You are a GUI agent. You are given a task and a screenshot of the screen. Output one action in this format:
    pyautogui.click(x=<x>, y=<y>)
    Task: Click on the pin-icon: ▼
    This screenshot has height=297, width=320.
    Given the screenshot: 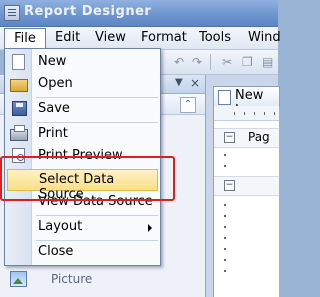 What is the action you would take?
    pyautogui.click(x=179, y=82)
    